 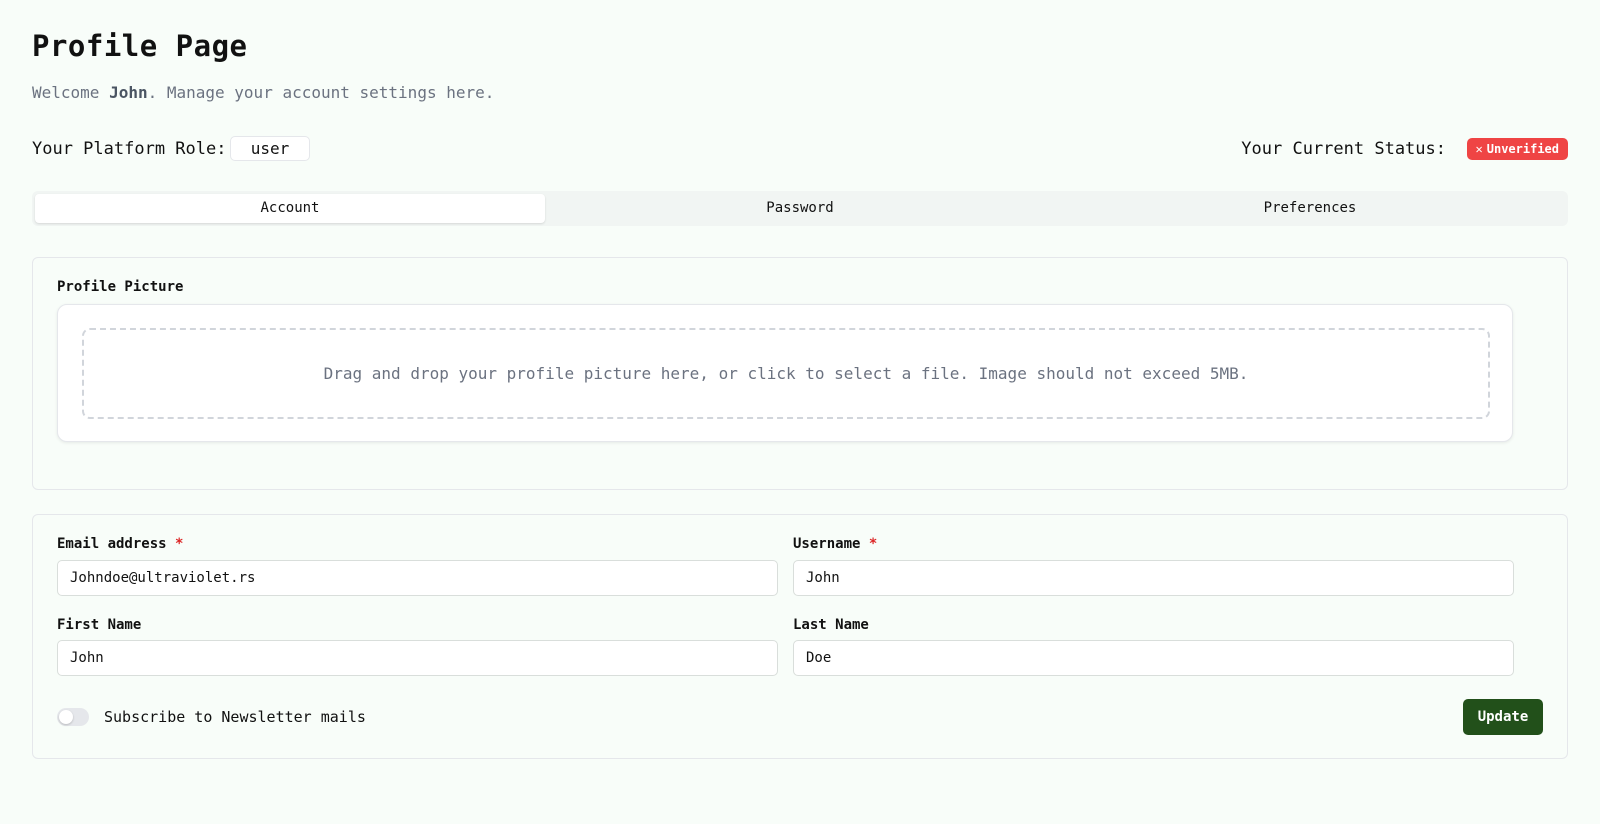 I want to click on email-field, so click(x=417, y=578).